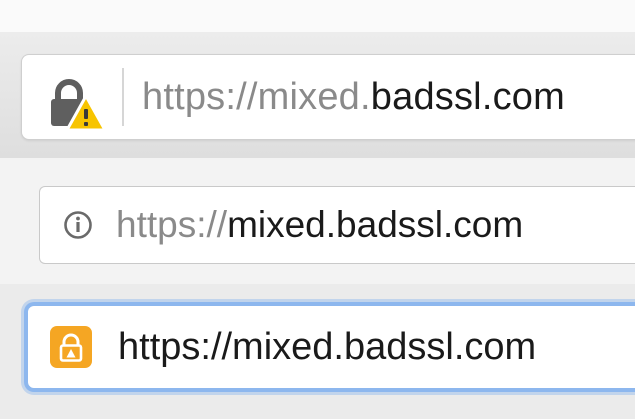  I want to click on url-subdomain: mixed., so click(314, 96).